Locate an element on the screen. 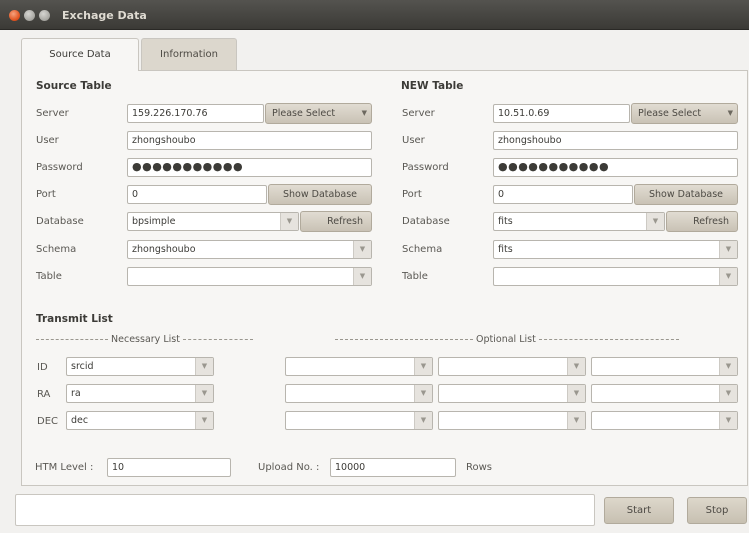  rows-unit-label: Rows is located at coordinates (479, 467).